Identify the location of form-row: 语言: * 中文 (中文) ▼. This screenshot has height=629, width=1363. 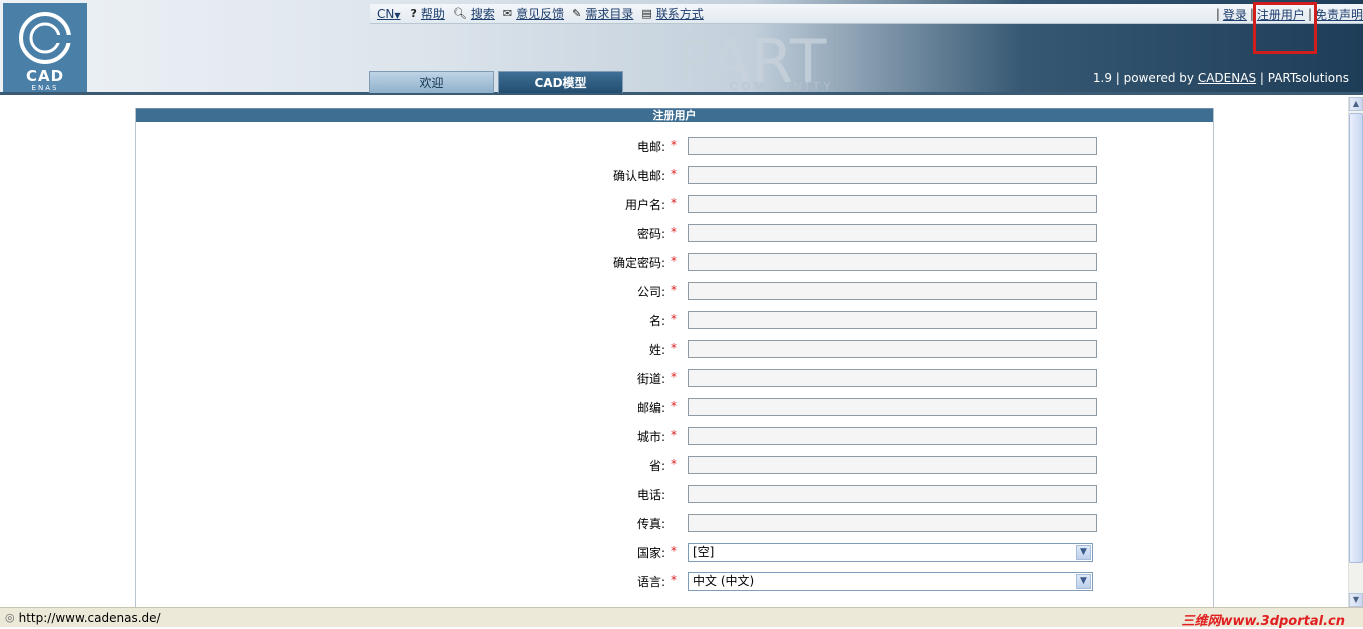
(675, 581).